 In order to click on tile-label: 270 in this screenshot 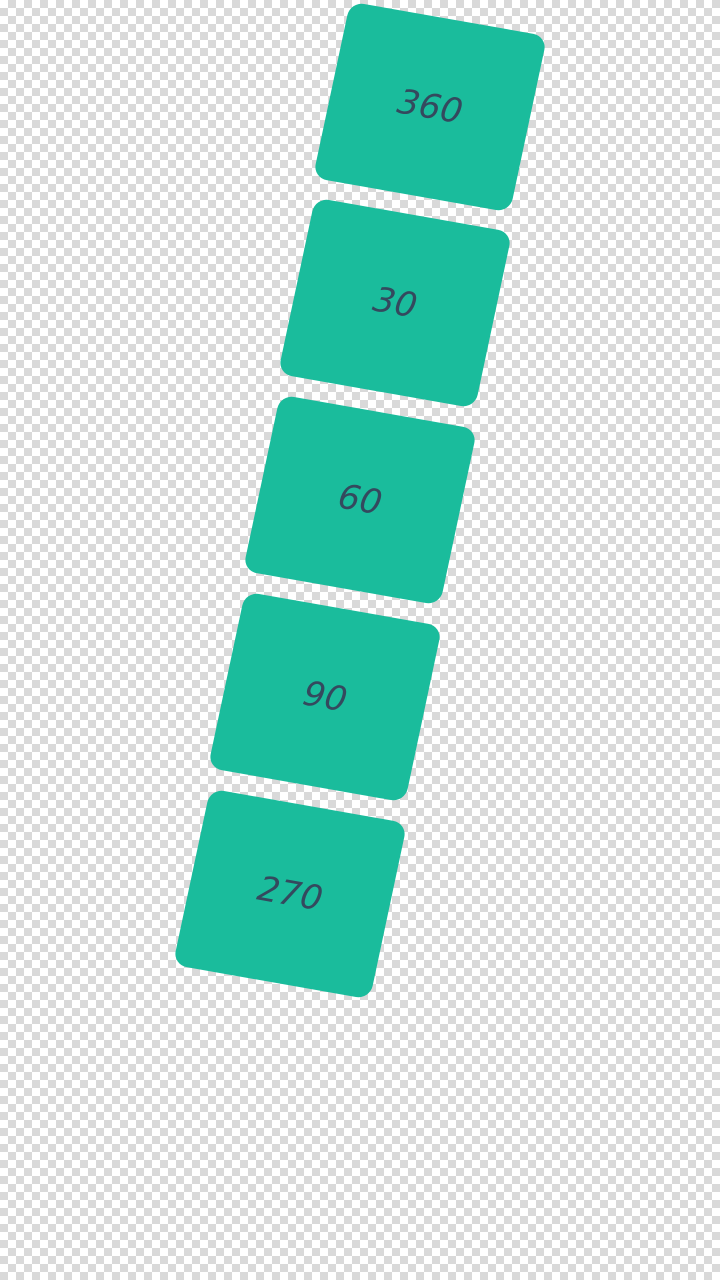, I will do `click(290, 894)`.